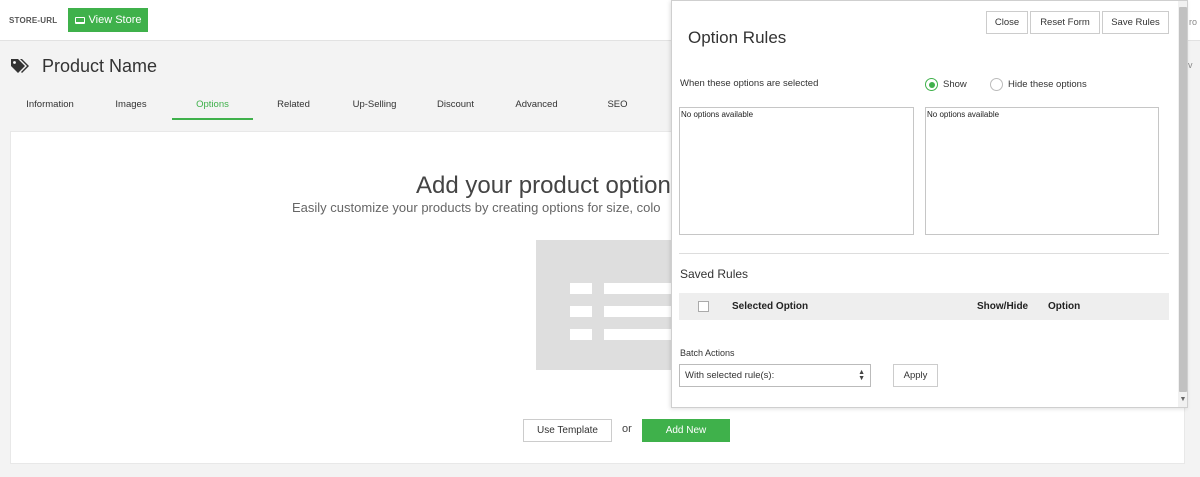 The image size is (1200, 477). Describe the element at coordinates (1065, 22) in the screenshot. I see `reset-form-button: Reset Form` at that location.